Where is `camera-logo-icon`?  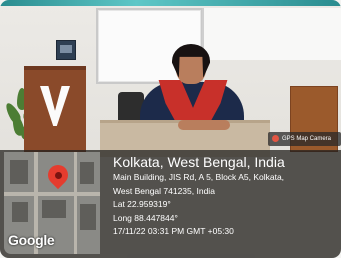
camera-logo-icon is located at coordinates (275, 138).